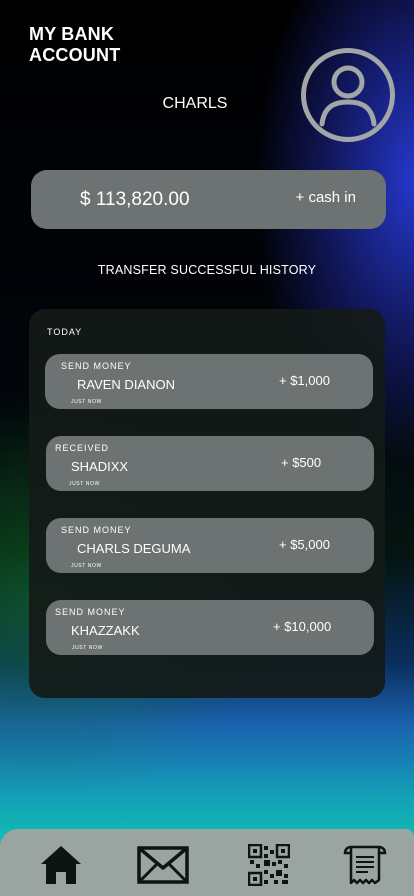 The width and height of the screenshot is (414, 896). I want to click on nav-qr-button, so click(269, 865).